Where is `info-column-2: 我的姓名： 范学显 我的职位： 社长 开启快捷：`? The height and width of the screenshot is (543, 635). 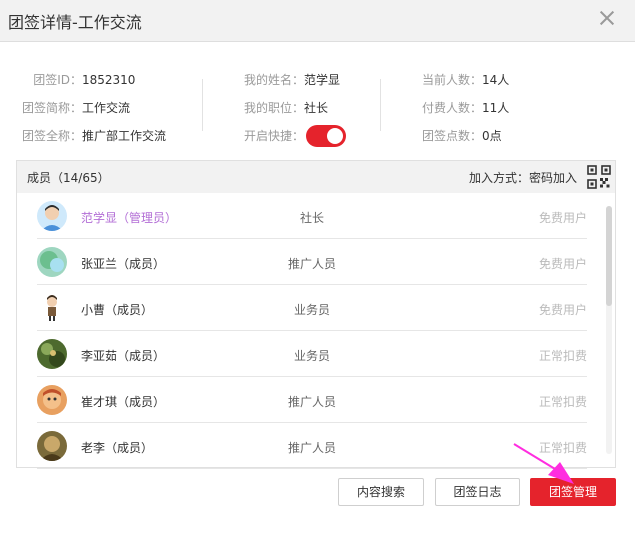 info-column-2: 我的姓名： 范学显 我的职位： 社长 开启快捷： is located at coordinates (290, 108).